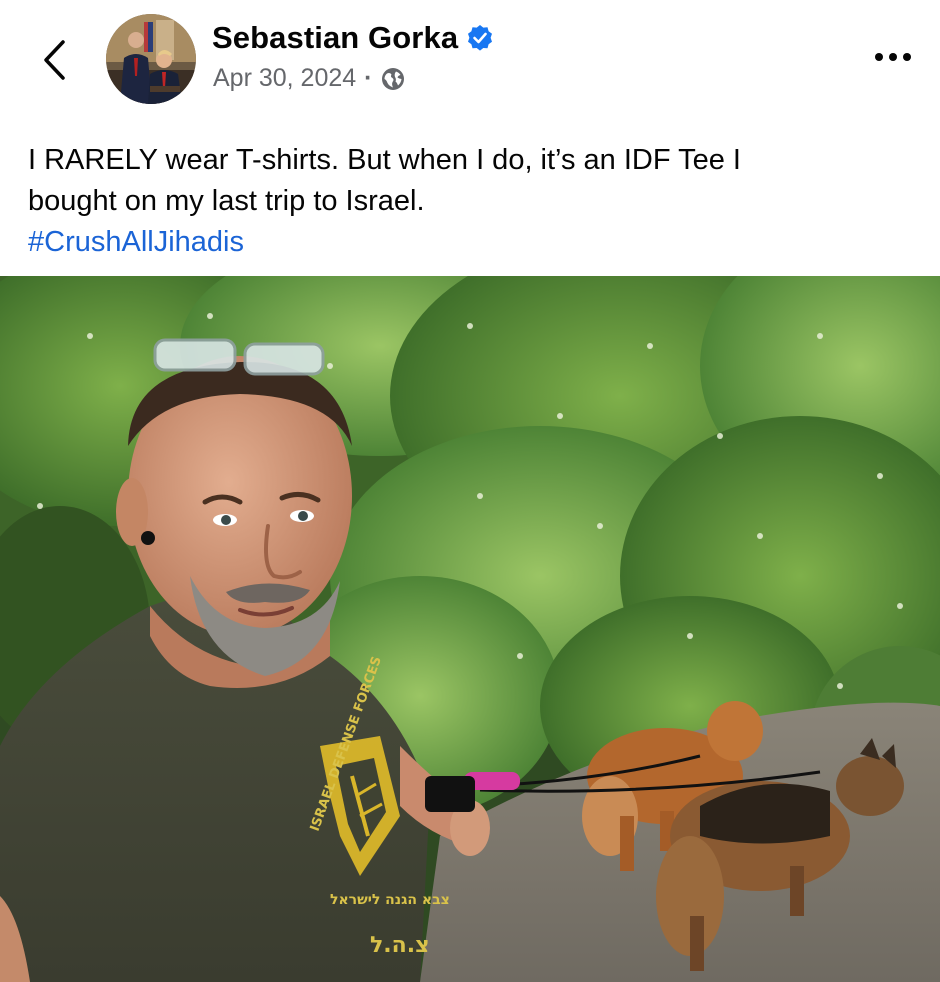 The image size is (940, 982). Describe the element at coordinates (151, 59) in the screenshot. I see `author-avatar` at that location.